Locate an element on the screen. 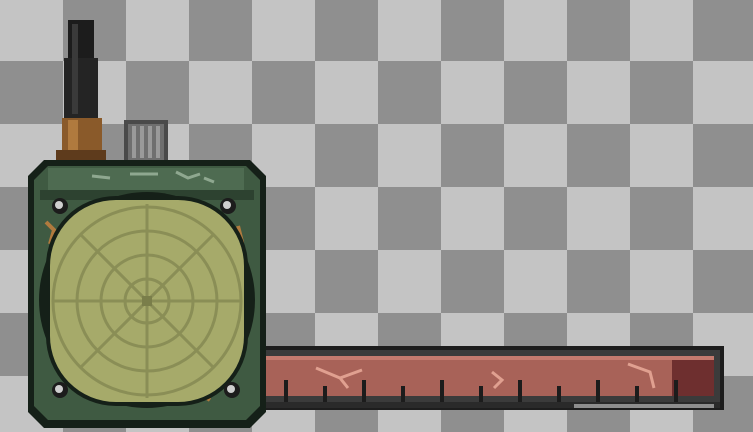  radar-screen-icon is located at coordinates (147, 300).